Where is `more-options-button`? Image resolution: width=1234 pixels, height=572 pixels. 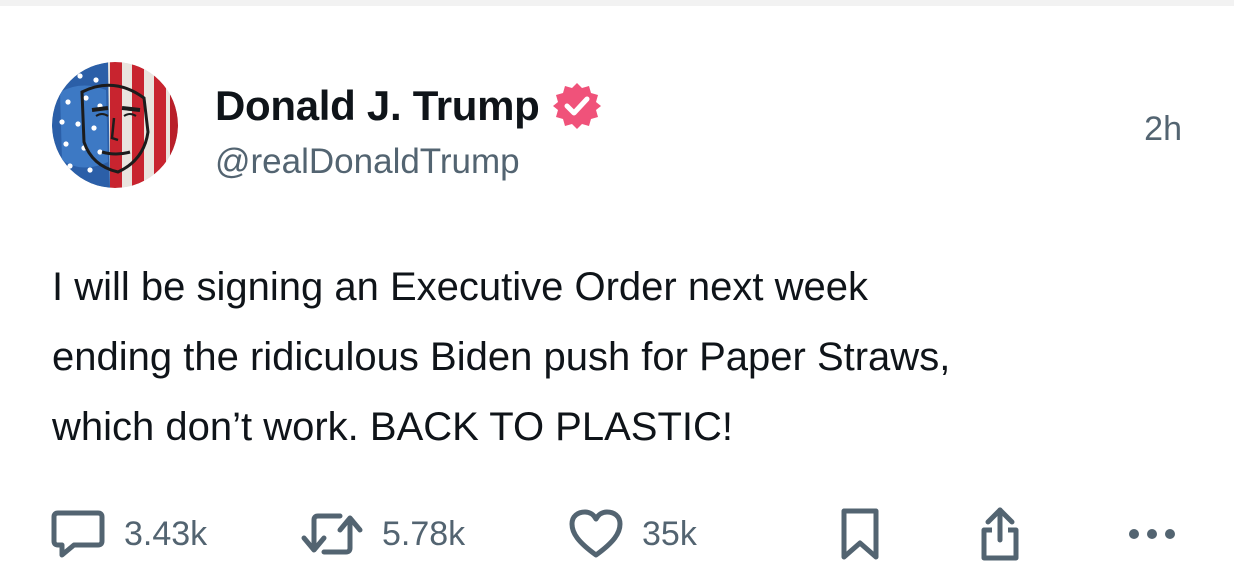 more-options-button is located at coordinates (1152, 534).